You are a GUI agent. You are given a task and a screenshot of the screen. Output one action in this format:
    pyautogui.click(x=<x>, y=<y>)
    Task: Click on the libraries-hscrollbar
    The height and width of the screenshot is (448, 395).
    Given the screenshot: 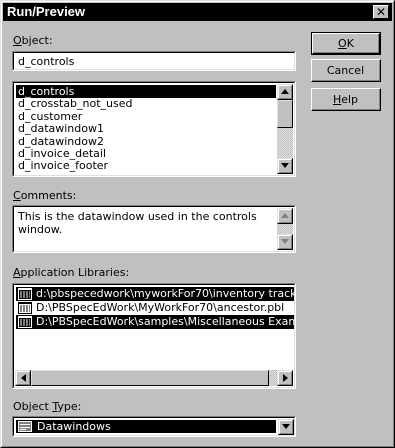 What is the action you would take?
    pyautogui.click(x=154, y=378)
    